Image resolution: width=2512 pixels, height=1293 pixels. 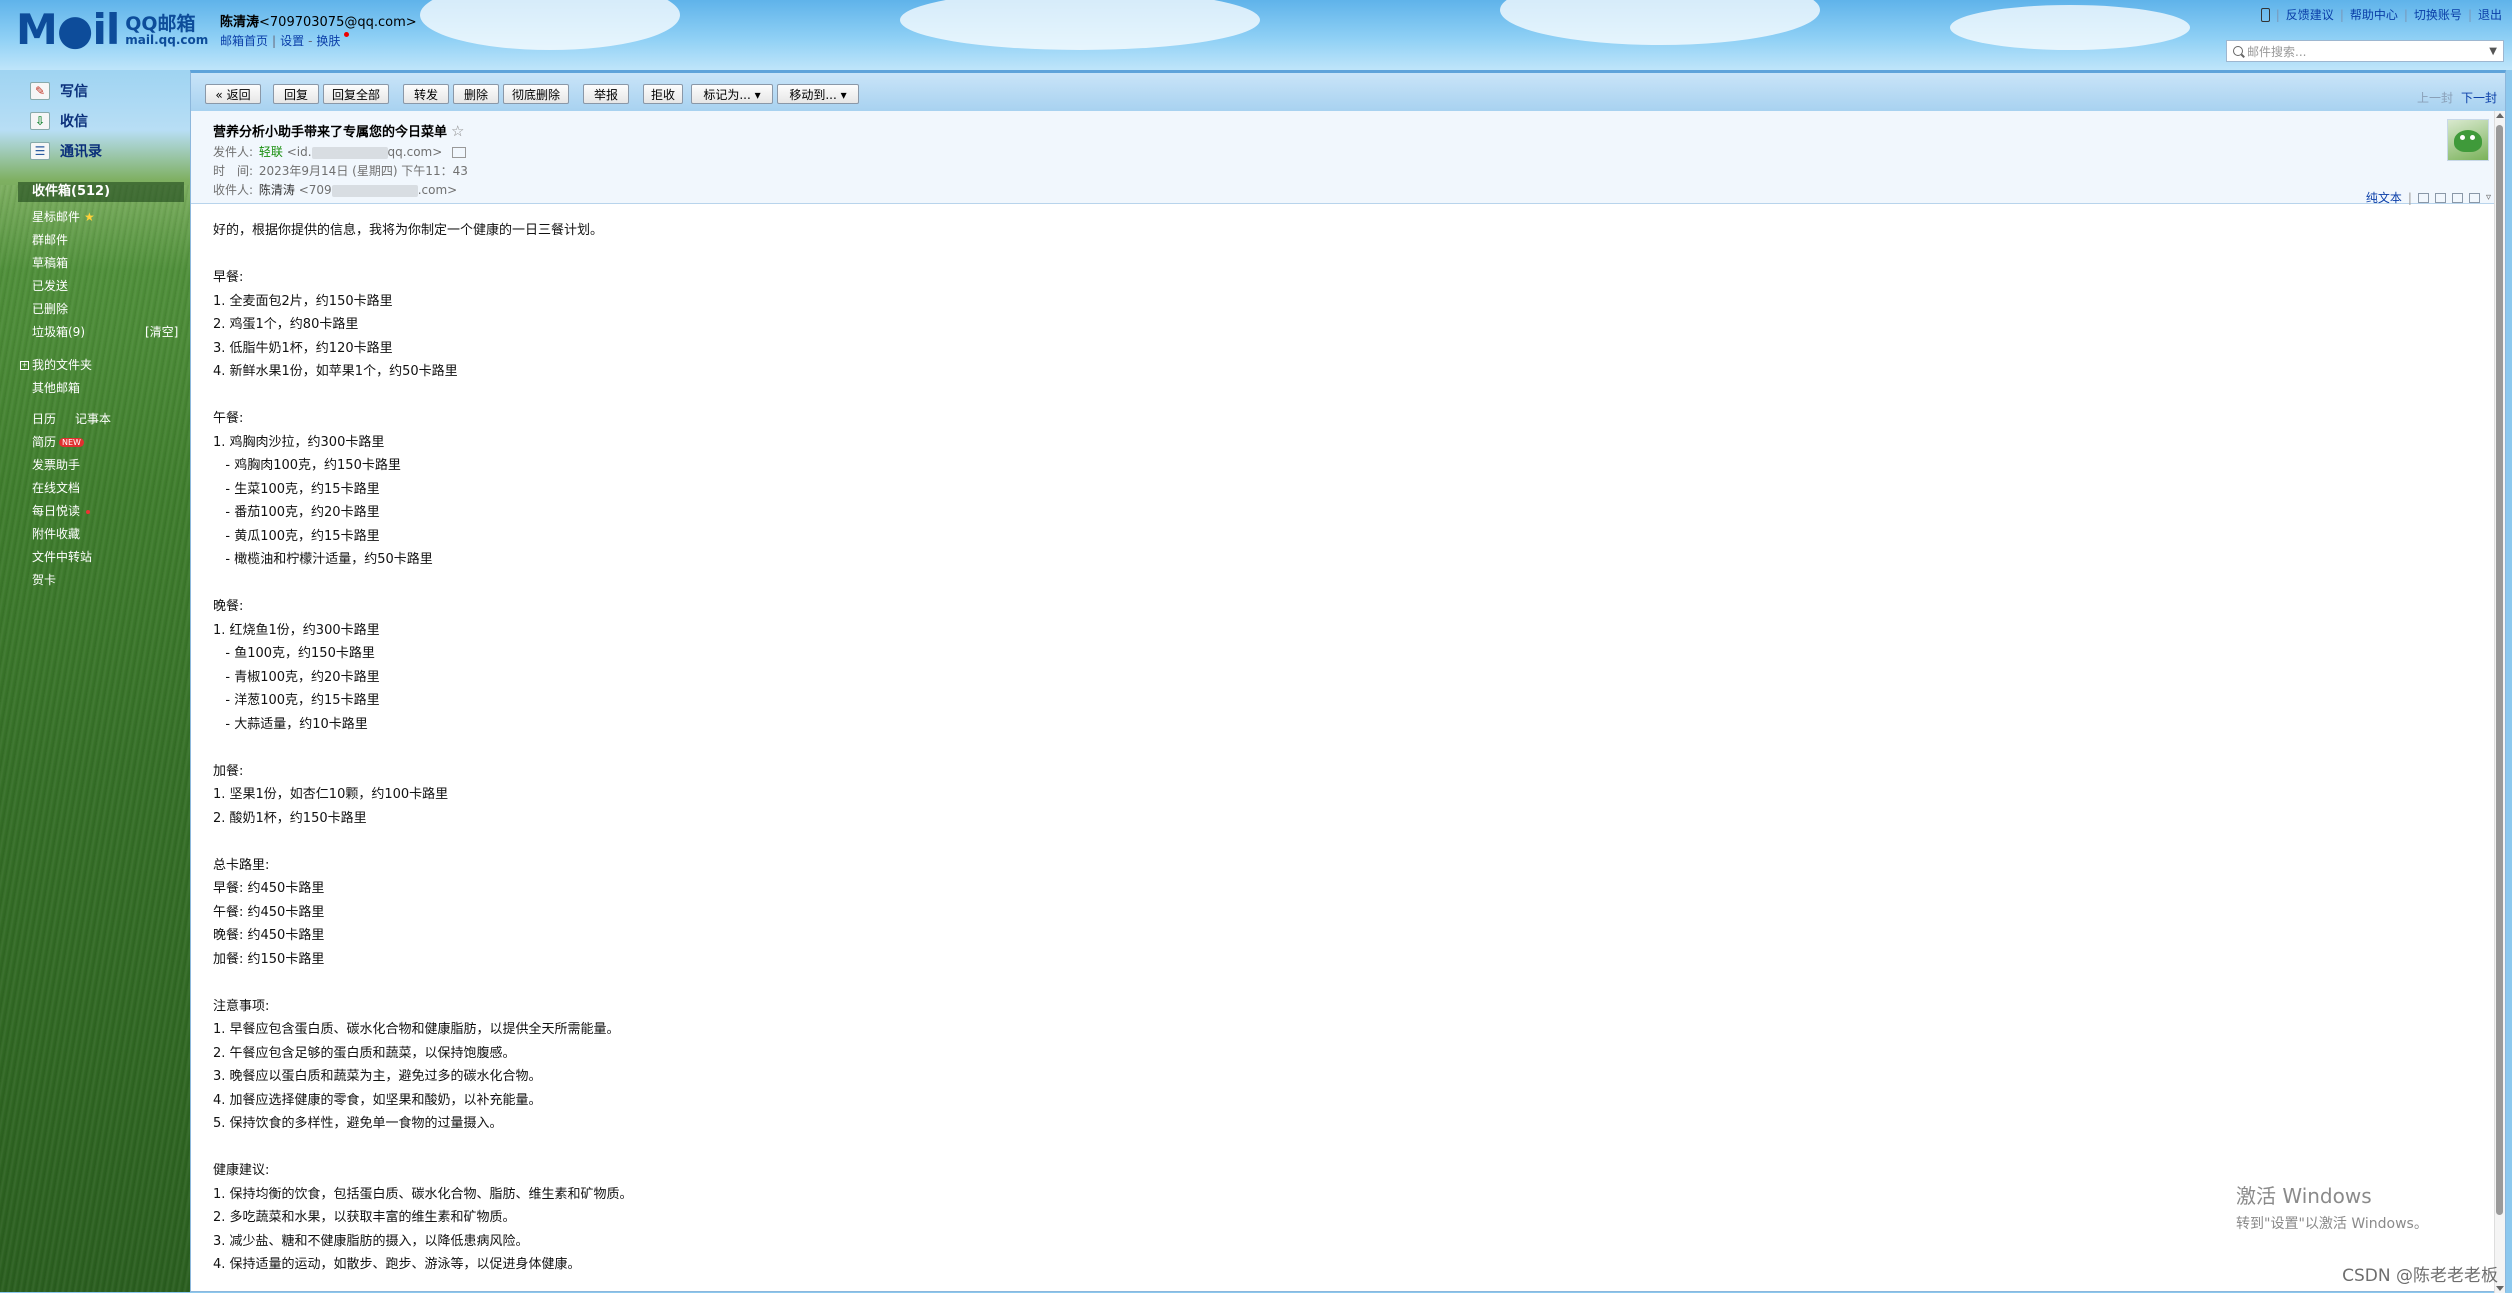 What do you see at coordinates (2479, 98) in the screenshot?
I see `next-message-link: 下一封` at bounding box center [2479, 98].